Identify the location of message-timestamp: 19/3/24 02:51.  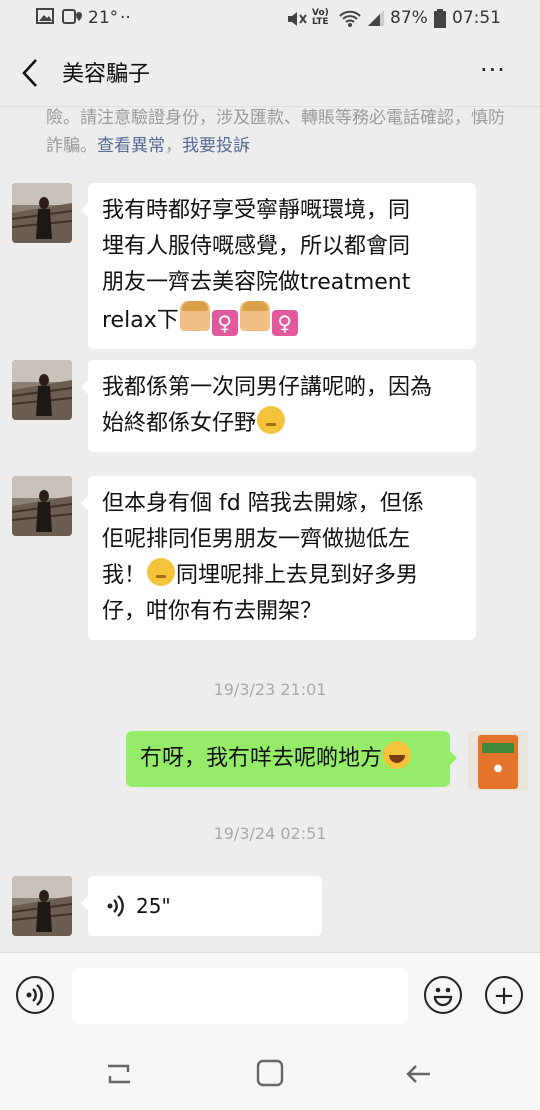
(270, 833).